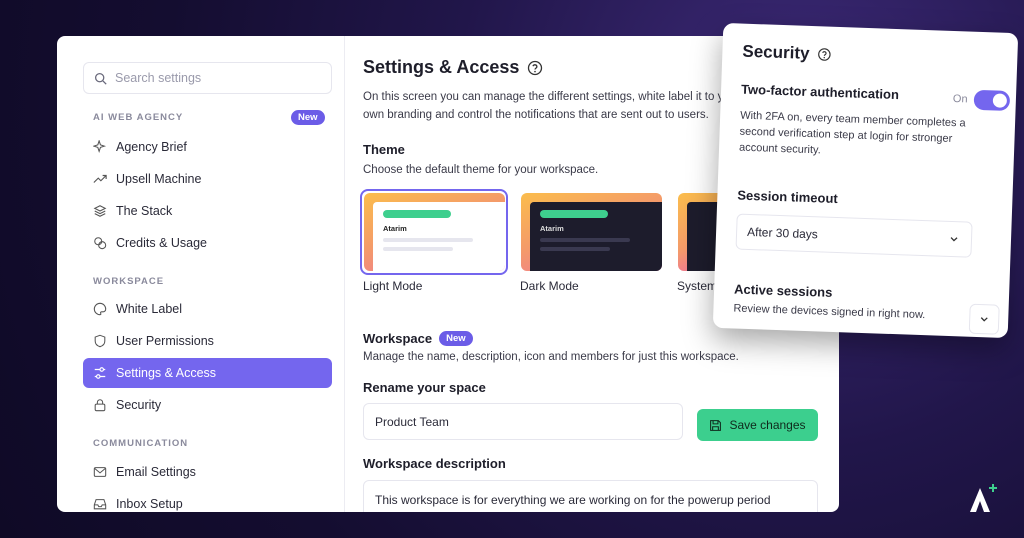  I want to click on sidebar-item-label: Upsell Machine, so click(159, 179).